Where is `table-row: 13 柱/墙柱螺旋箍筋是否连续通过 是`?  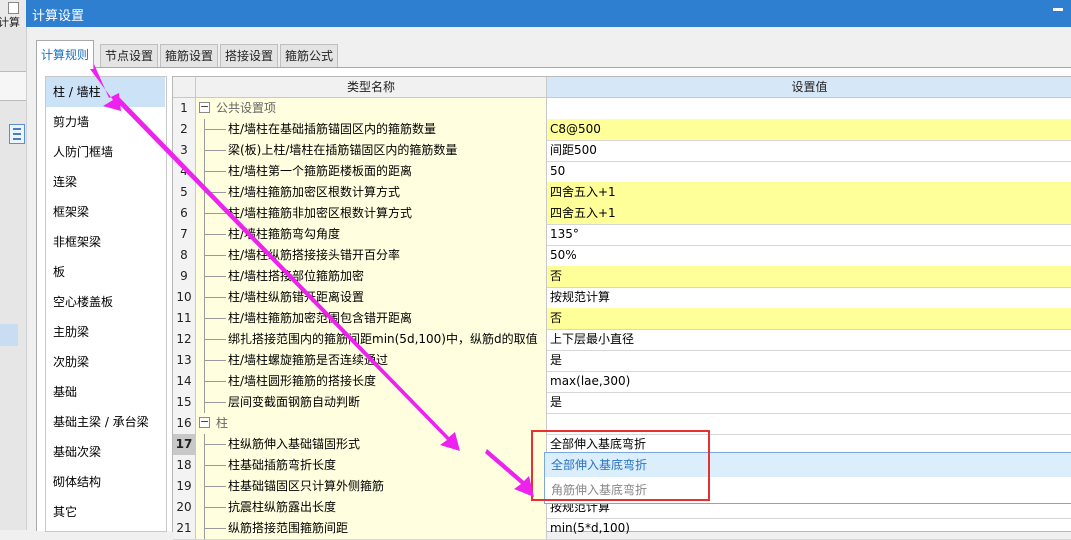 table-row: 13 柱/墙柱螺旋箍筋是否连续通过 是 is located at coordinates (622, 361).